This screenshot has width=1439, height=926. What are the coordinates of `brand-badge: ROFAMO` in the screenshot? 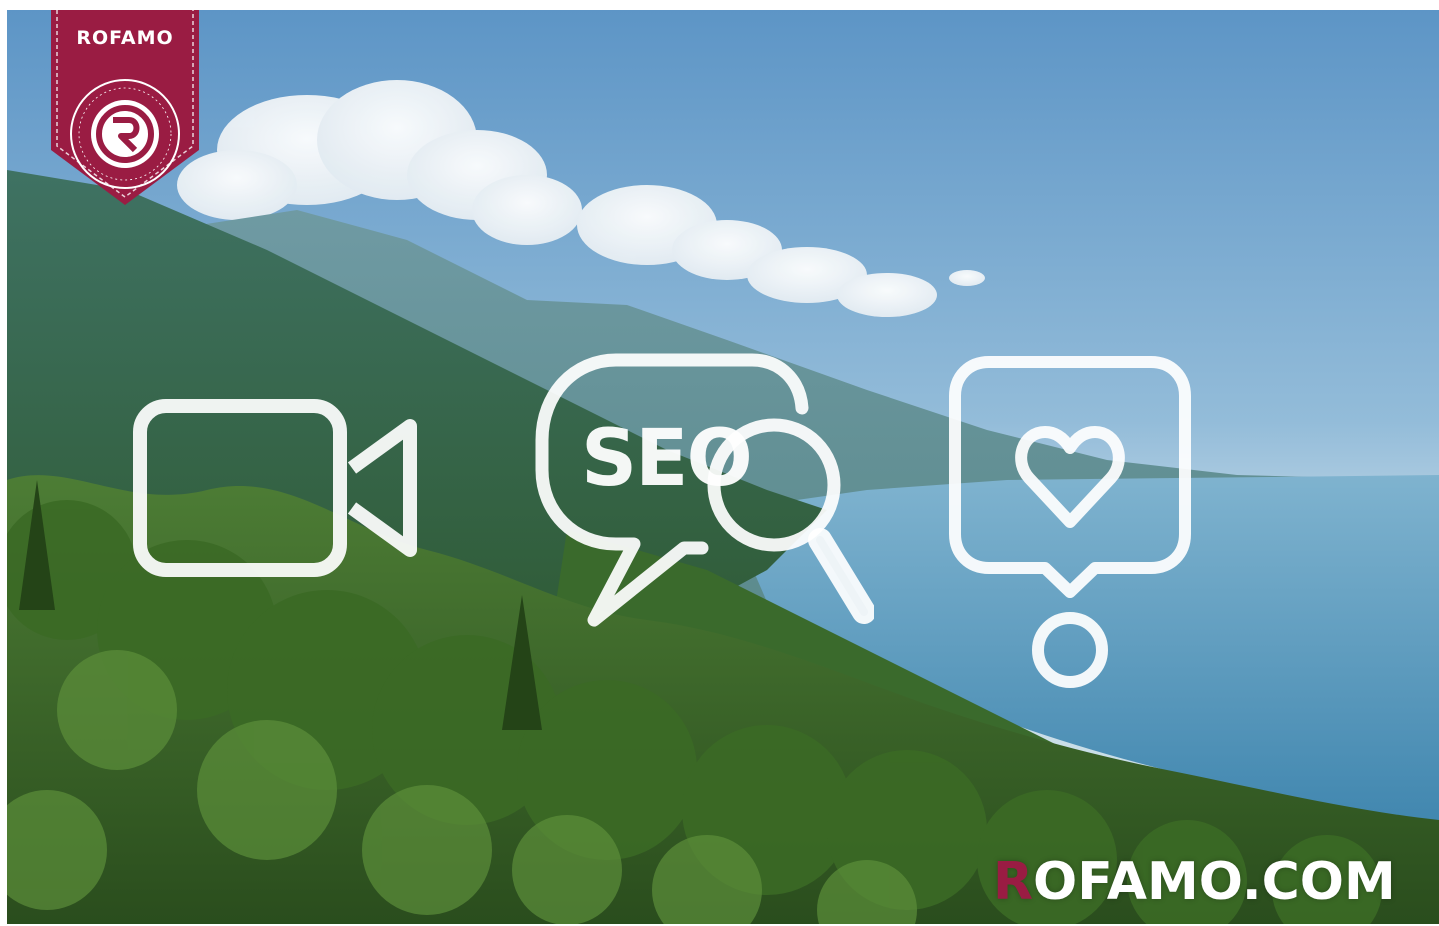 It's located at (125, 107).